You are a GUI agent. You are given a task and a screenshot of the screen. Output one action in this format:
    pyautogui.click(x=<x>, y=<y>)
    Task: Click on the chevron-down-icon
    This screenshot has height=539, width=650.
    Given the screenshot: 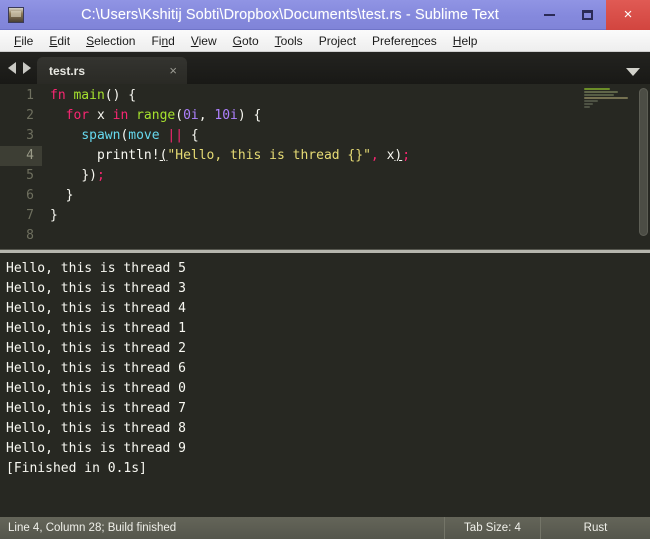 What is the action you would take?
    pyautogui.click(x=633, y=72)
    